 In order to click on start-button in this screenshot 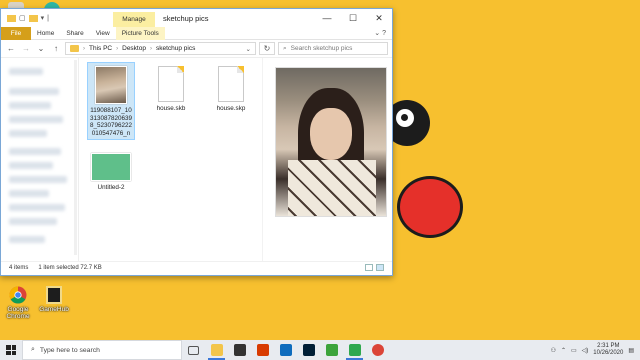, I will do `click(11, 350)`.